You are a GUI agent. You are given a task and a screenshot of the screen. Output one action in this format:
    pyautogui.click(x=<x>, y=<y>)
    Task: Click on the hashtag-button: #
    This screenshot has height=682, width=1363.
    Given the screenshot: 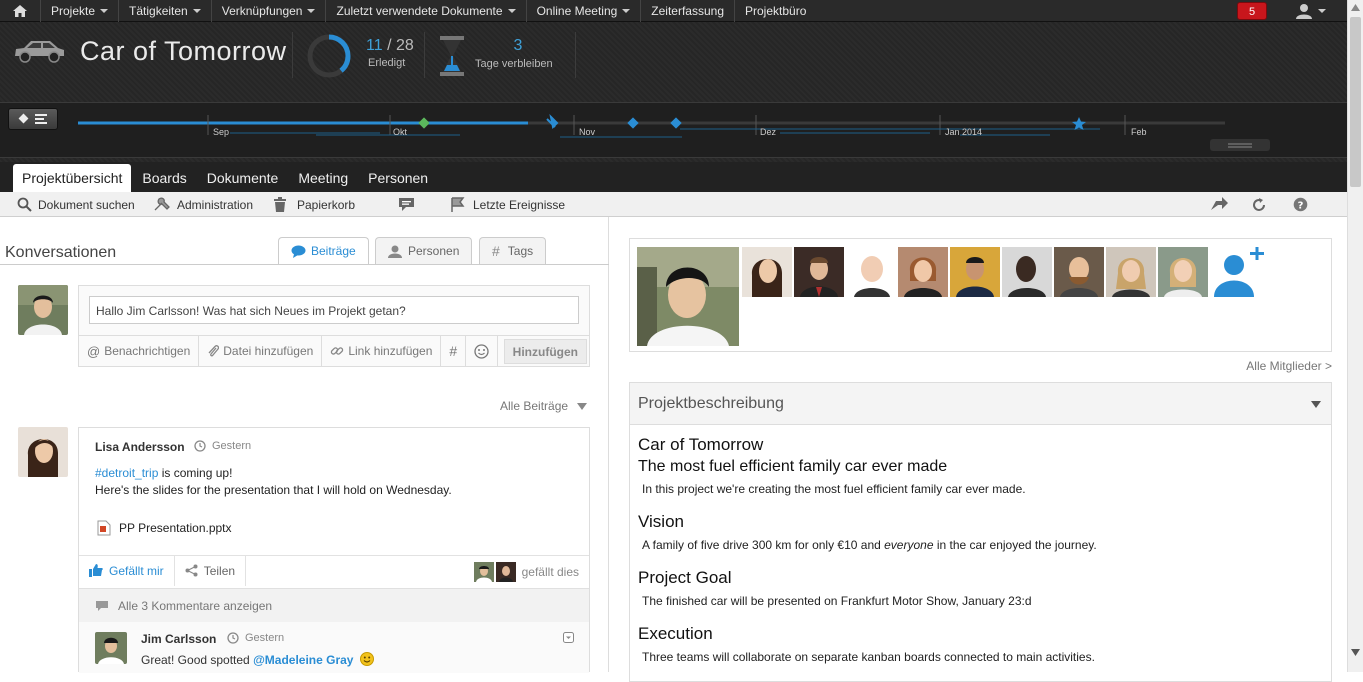 What is the action you would take?
    pyautogui.click(x=454, y=351)
    